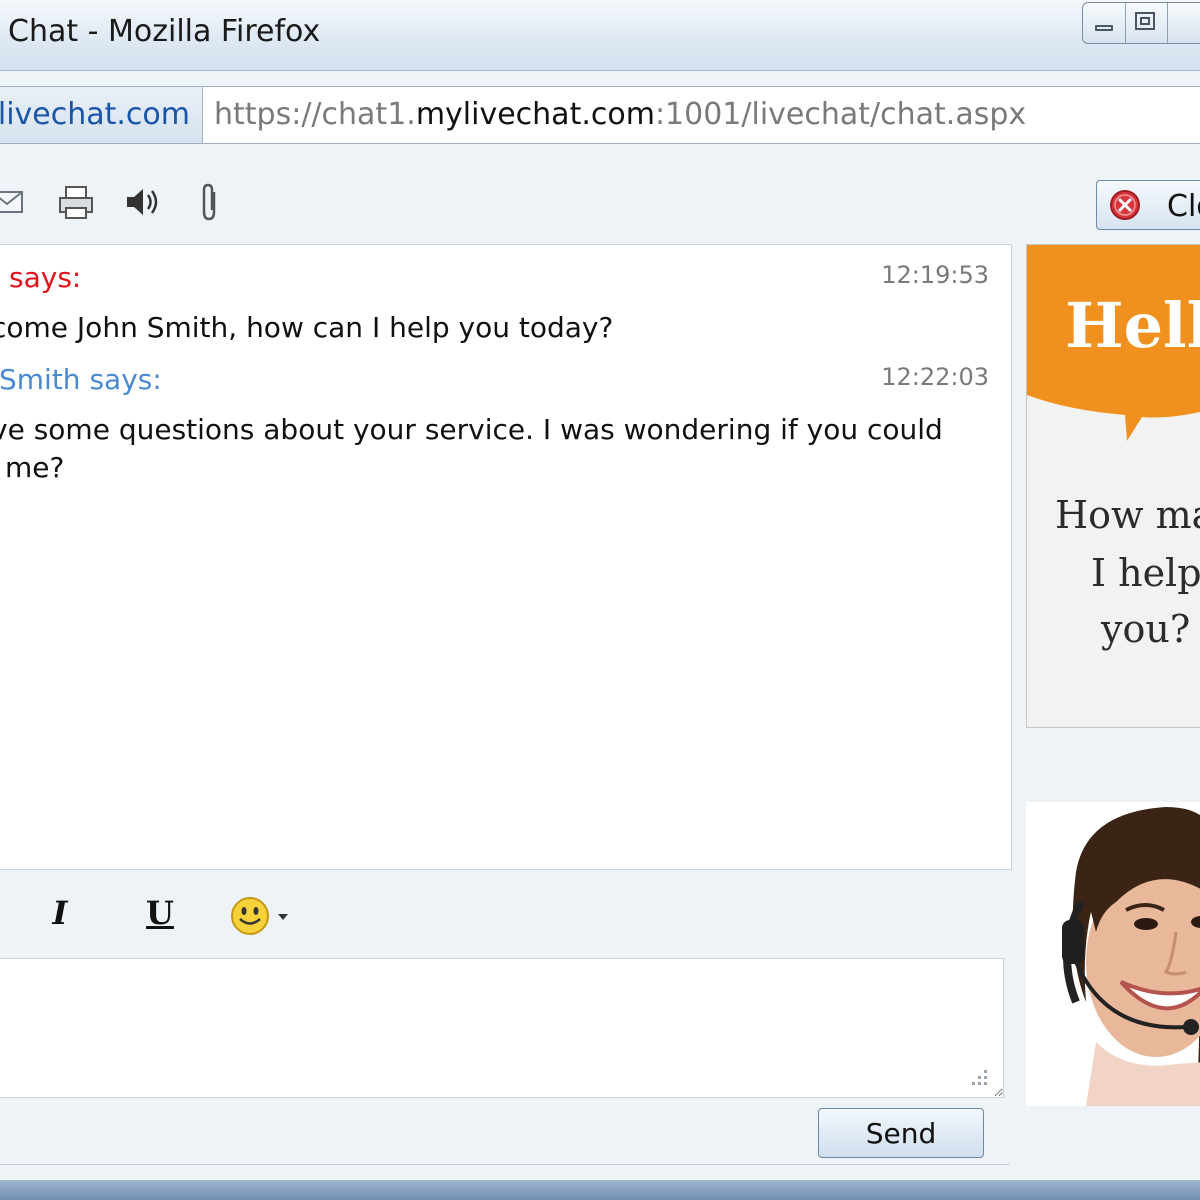  I want to click on window-title: Chat - Mozilla Firefox, so click(164, 31).